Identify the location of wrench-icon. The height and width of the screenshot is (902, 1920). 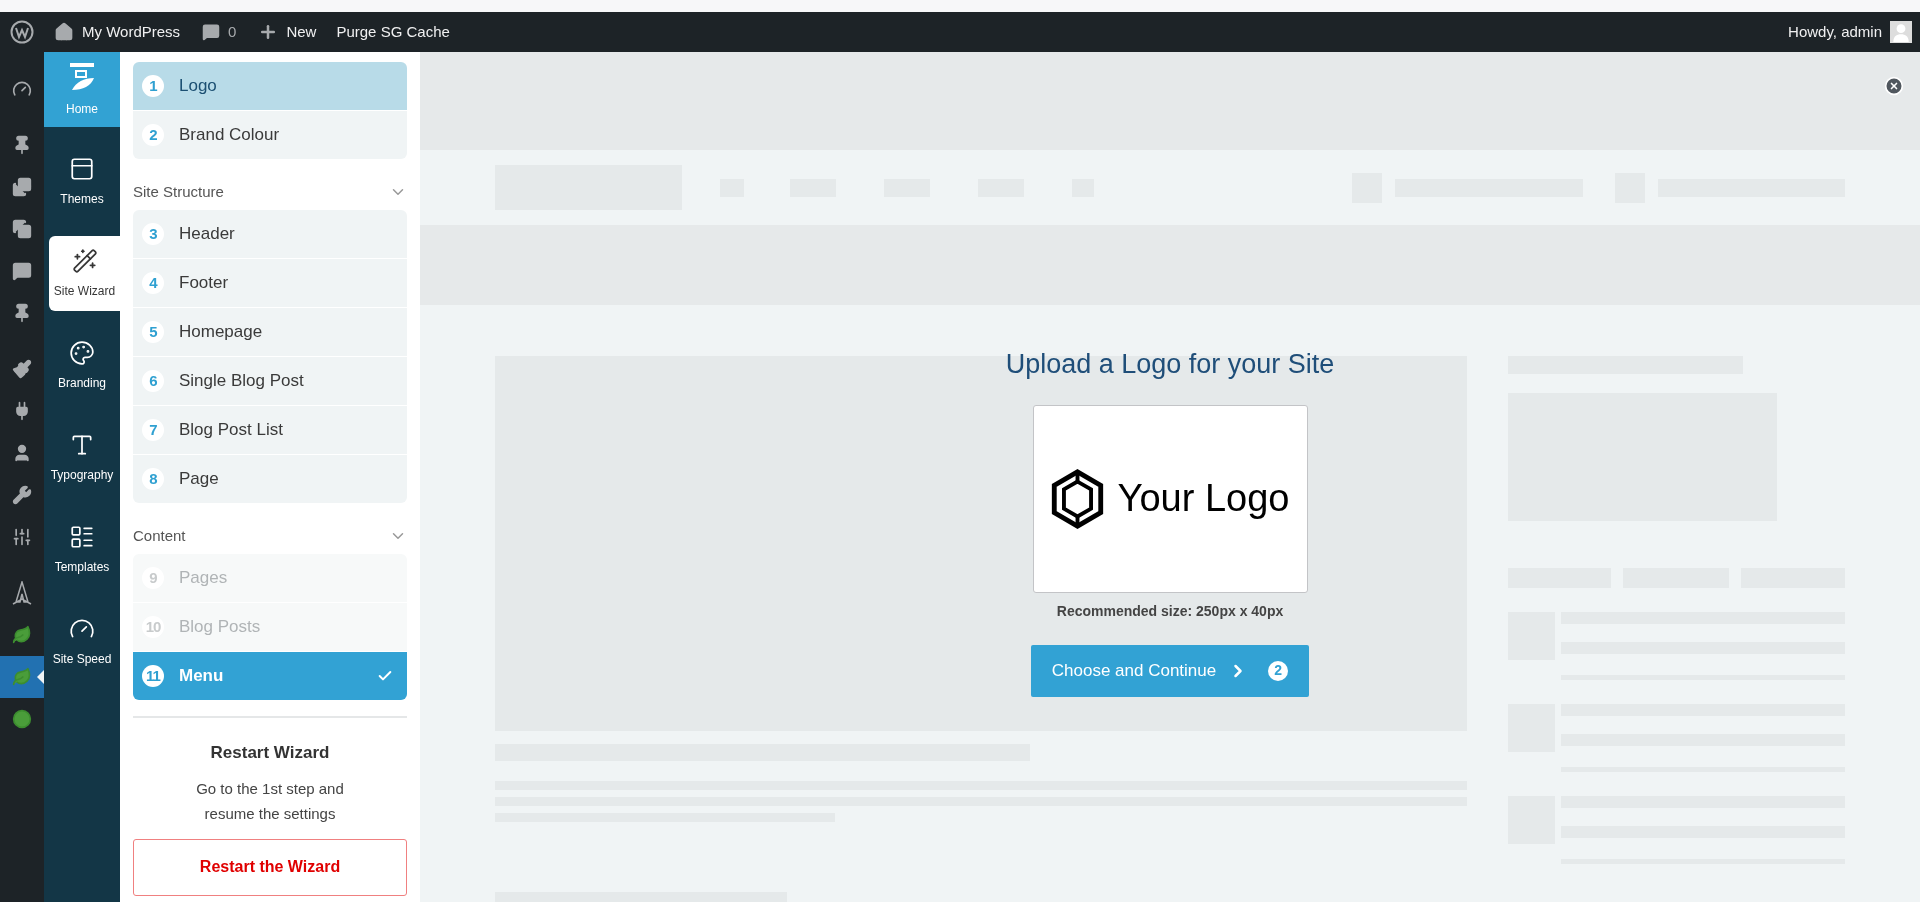
(22, 495).